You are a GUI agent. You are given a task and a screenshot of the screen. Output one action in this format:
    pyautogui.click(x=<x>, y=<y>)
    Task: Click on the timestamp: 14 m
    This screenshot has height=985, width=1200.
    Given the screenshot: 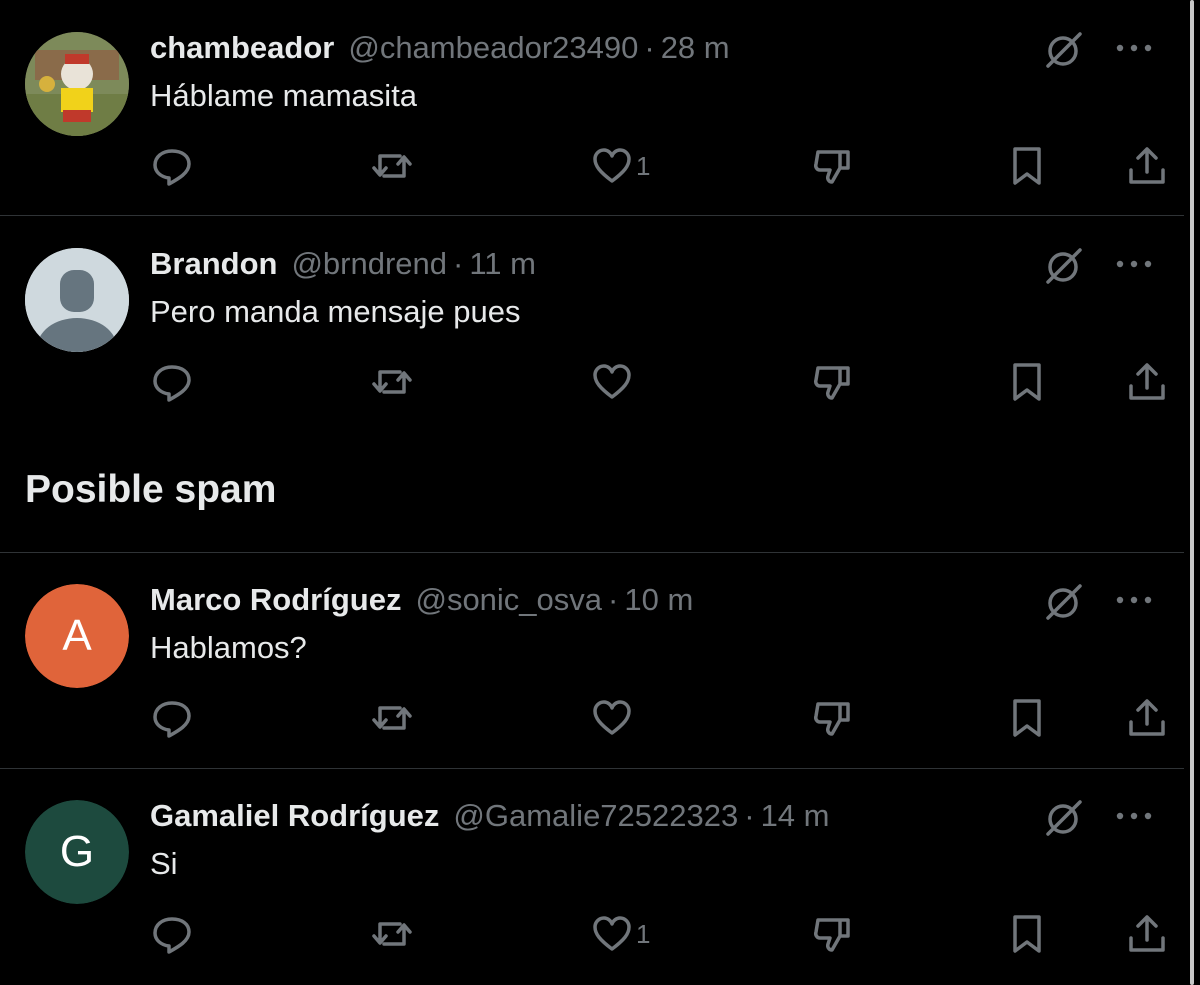 What is the action you would take?
    pyautogui.click(x=795, y=816)
    